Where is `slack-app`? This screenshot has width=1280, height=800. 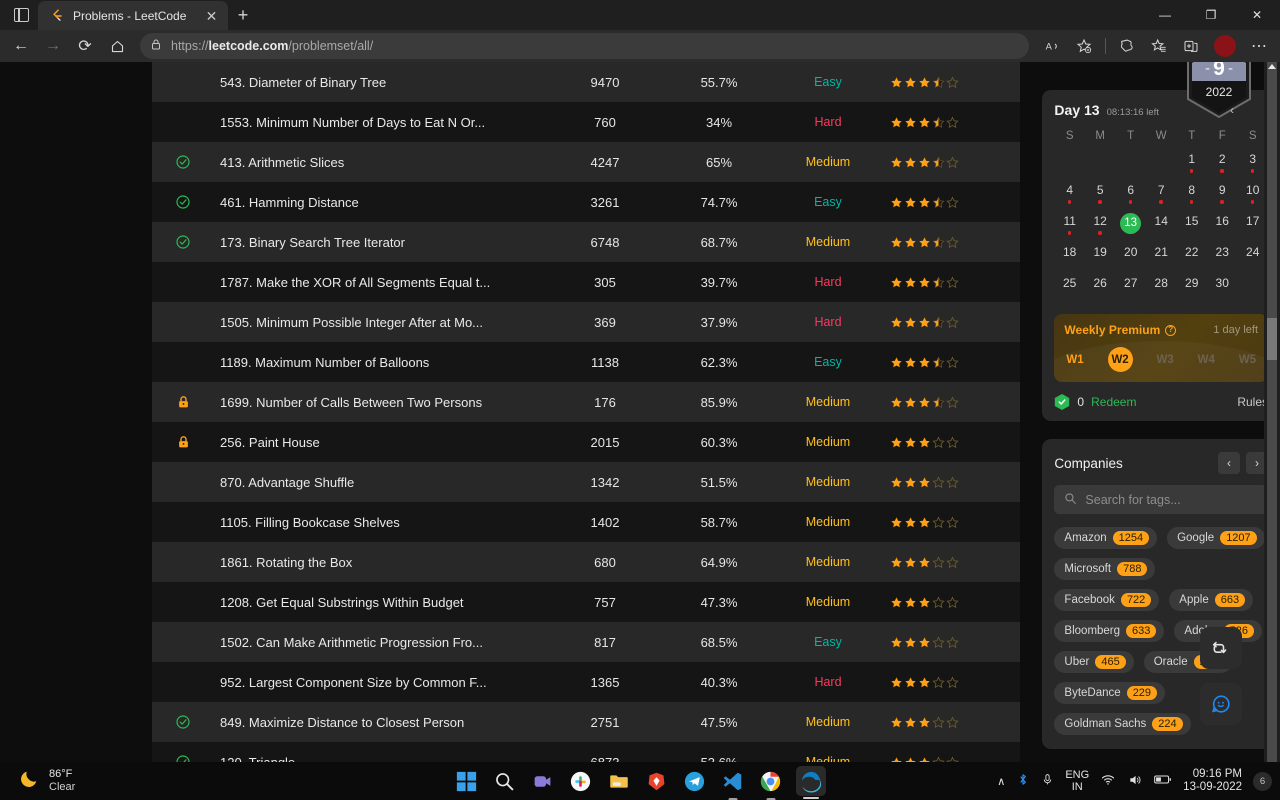
slack-app is located at coordinates (580, 781).